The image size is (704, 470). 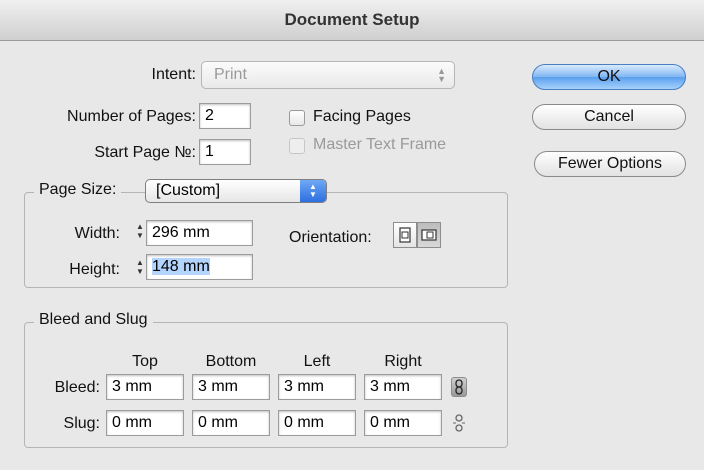 What do you see at coordinates (317, 361) in the screenshot?
I see `column-header-left: Left` at bounding box center [317, 361].